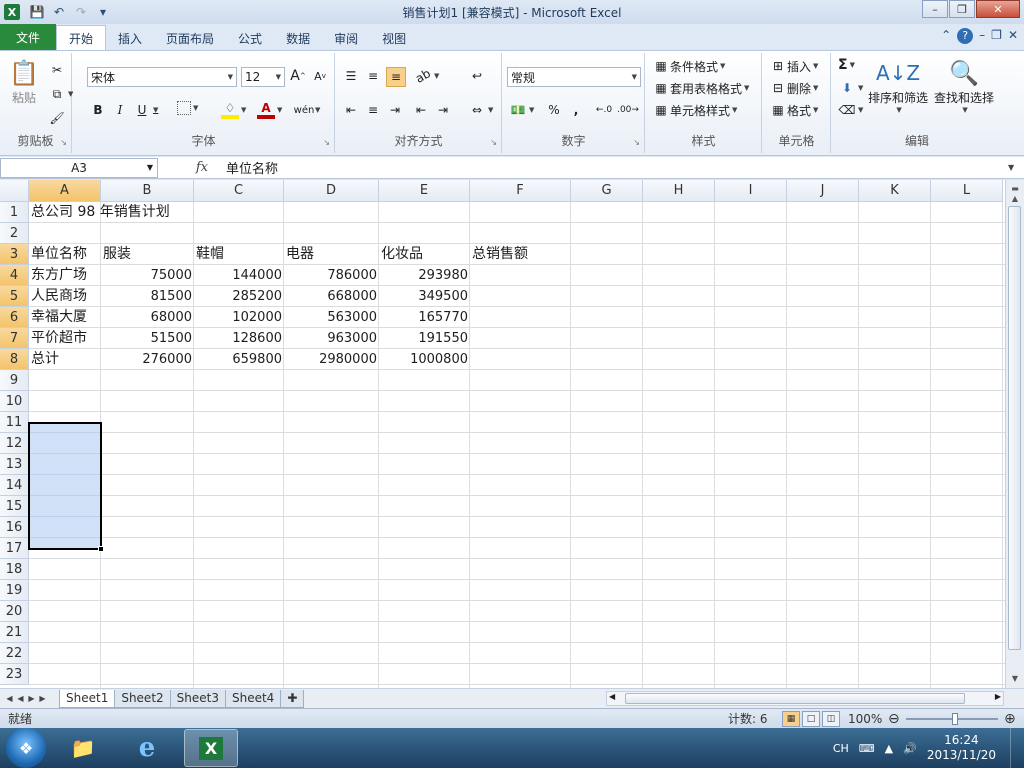 This screenshot has height=768, width=1024. Describe the element at coordinates (889, 748) in the screenshot. I see `show-hidden-icons-icon: ▲` at that location.